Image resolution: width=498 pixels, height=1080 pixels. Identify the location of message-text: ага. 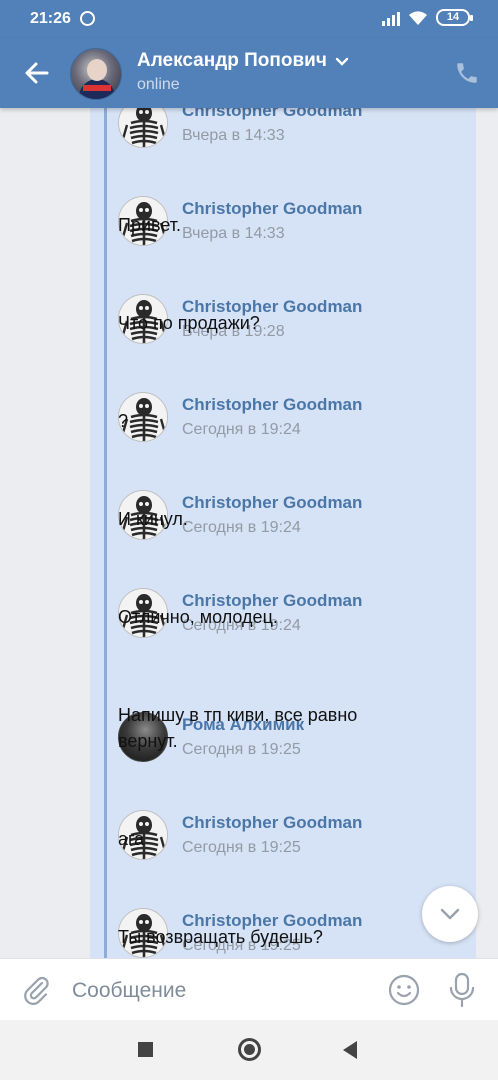
(131, 839).